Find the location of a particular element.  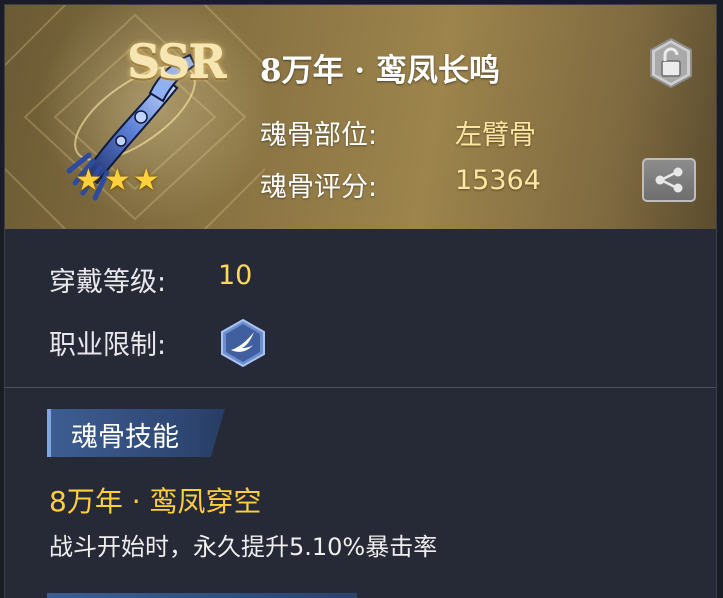

share-button is located at coordinates (669, 180).